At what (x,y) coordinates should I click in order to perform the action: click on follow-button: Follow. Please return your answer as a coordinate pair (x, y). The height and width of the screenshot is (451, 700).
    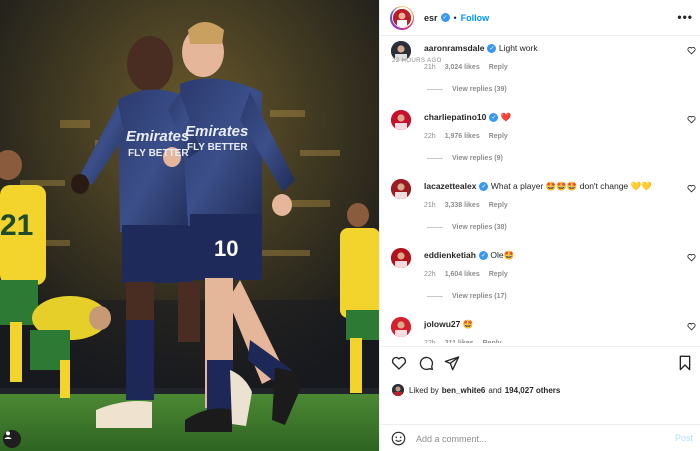
    Looking at the image, I should click on (475, 18).